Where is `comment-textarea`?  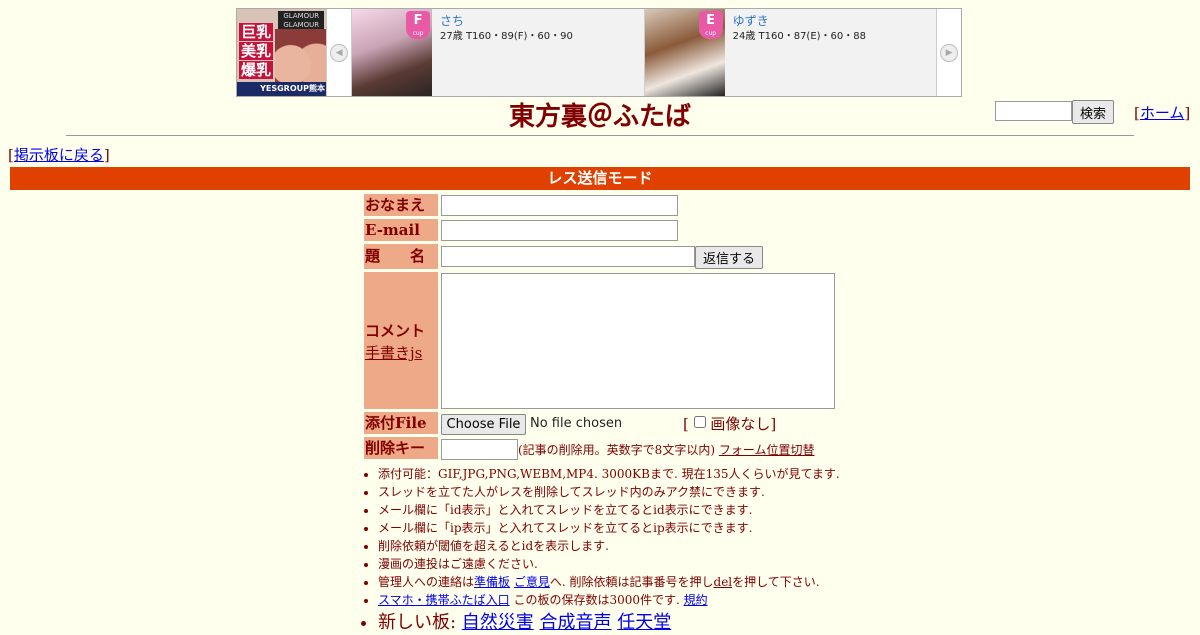 comment-textarea is located at coordinates (638, 341).